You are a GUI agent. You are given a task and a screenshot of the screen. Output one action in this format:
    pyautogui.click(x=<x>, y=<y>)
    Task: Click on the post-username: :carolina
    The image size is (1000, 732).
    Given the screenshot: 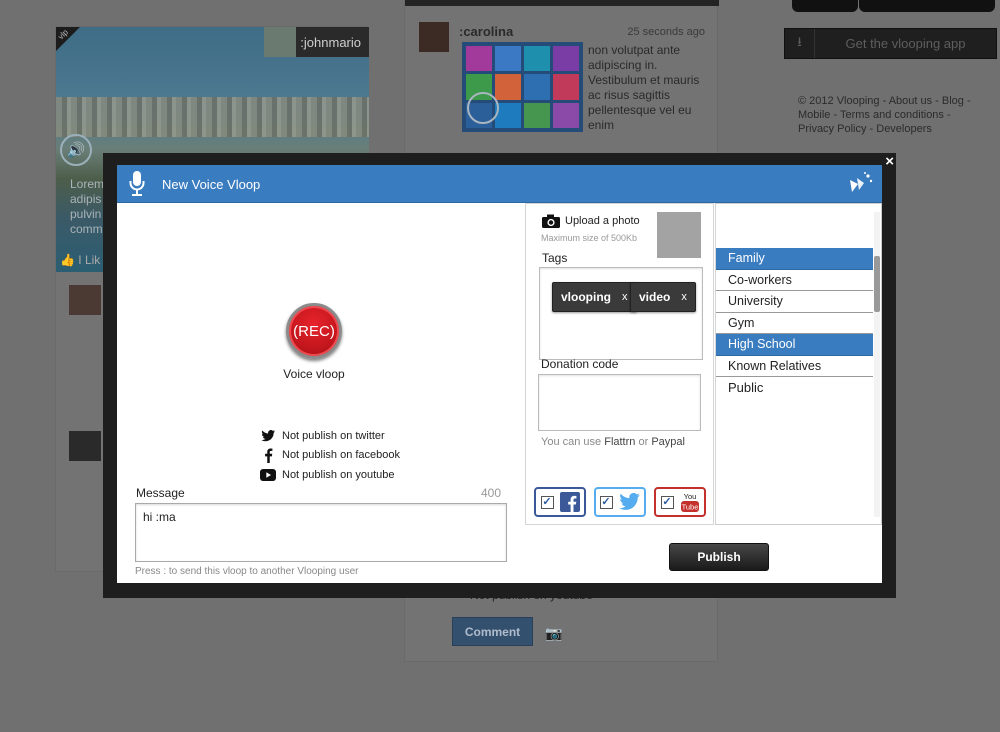 What is the action you would take?
    pyautogui.click(x=486, y=31)
    